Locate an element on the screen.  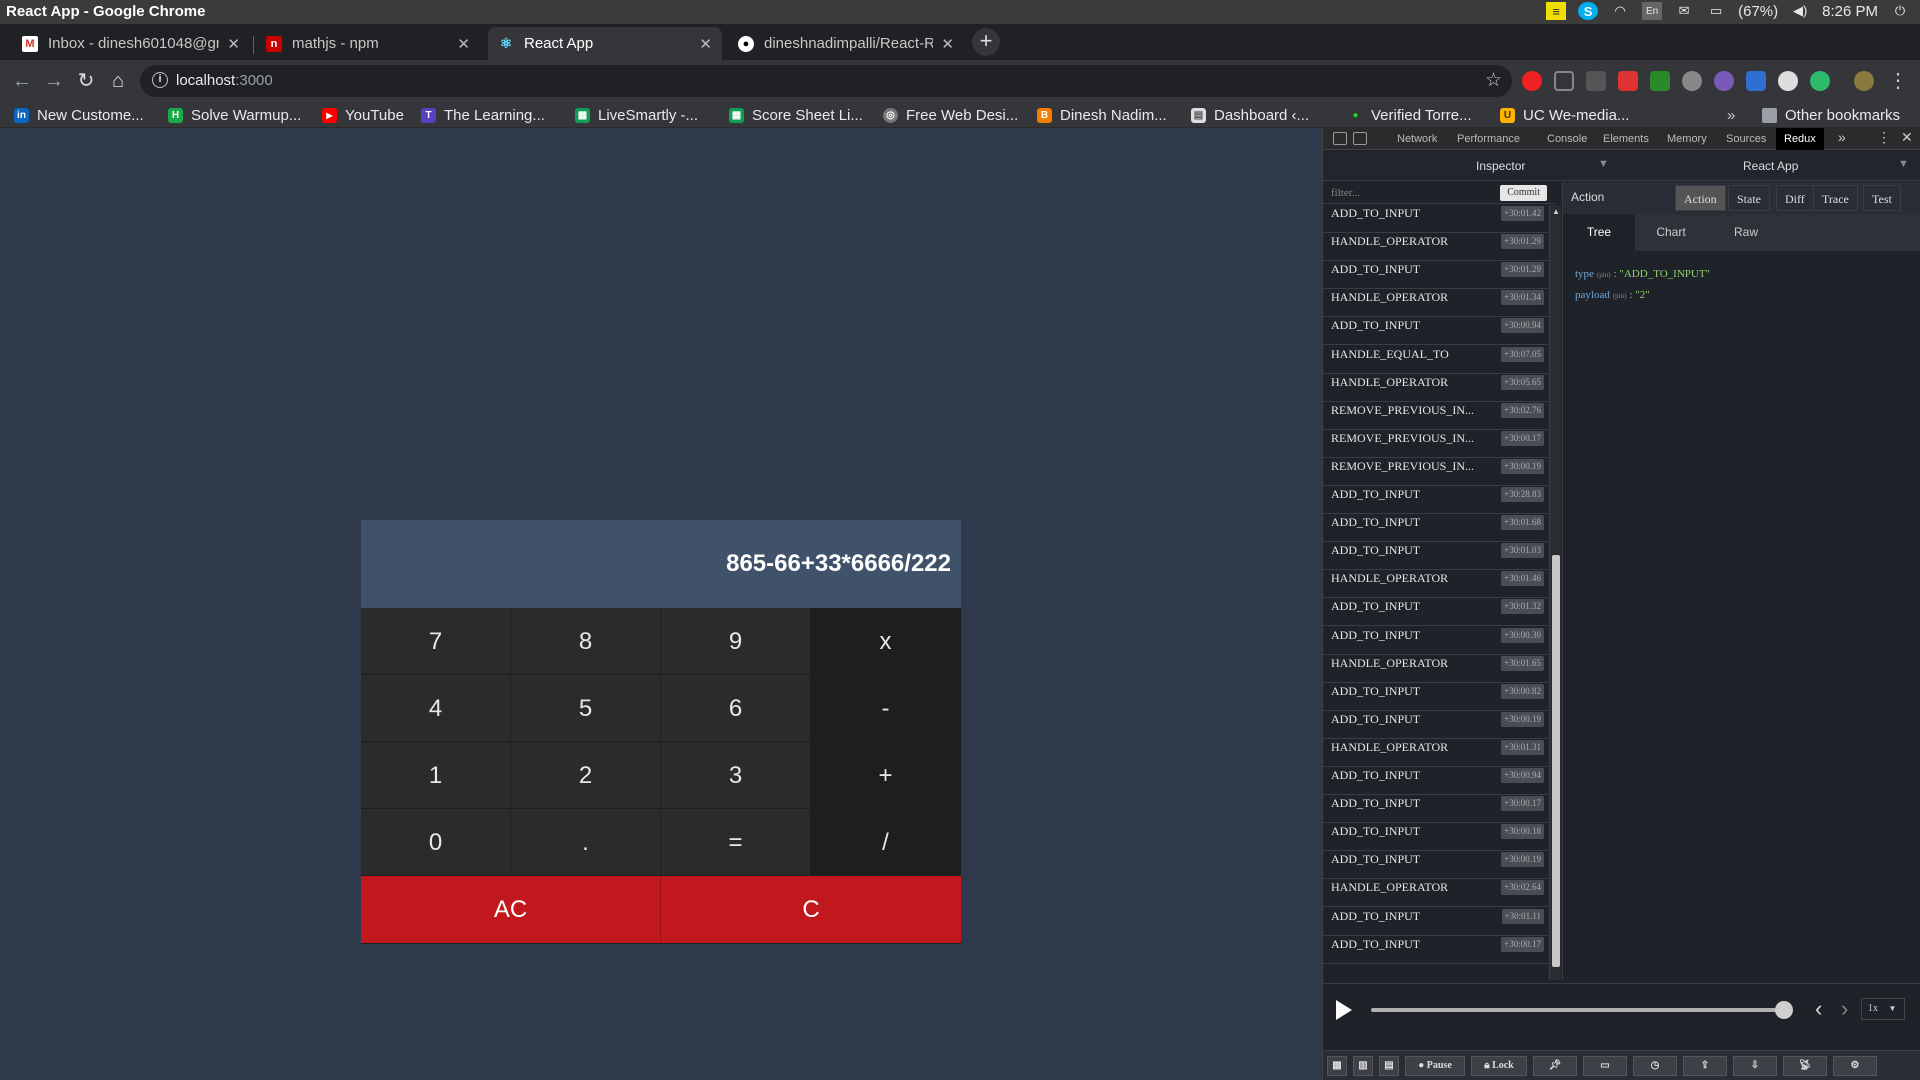
dispatcher-icon: ▭ is located at coordinates (1605, 1066).